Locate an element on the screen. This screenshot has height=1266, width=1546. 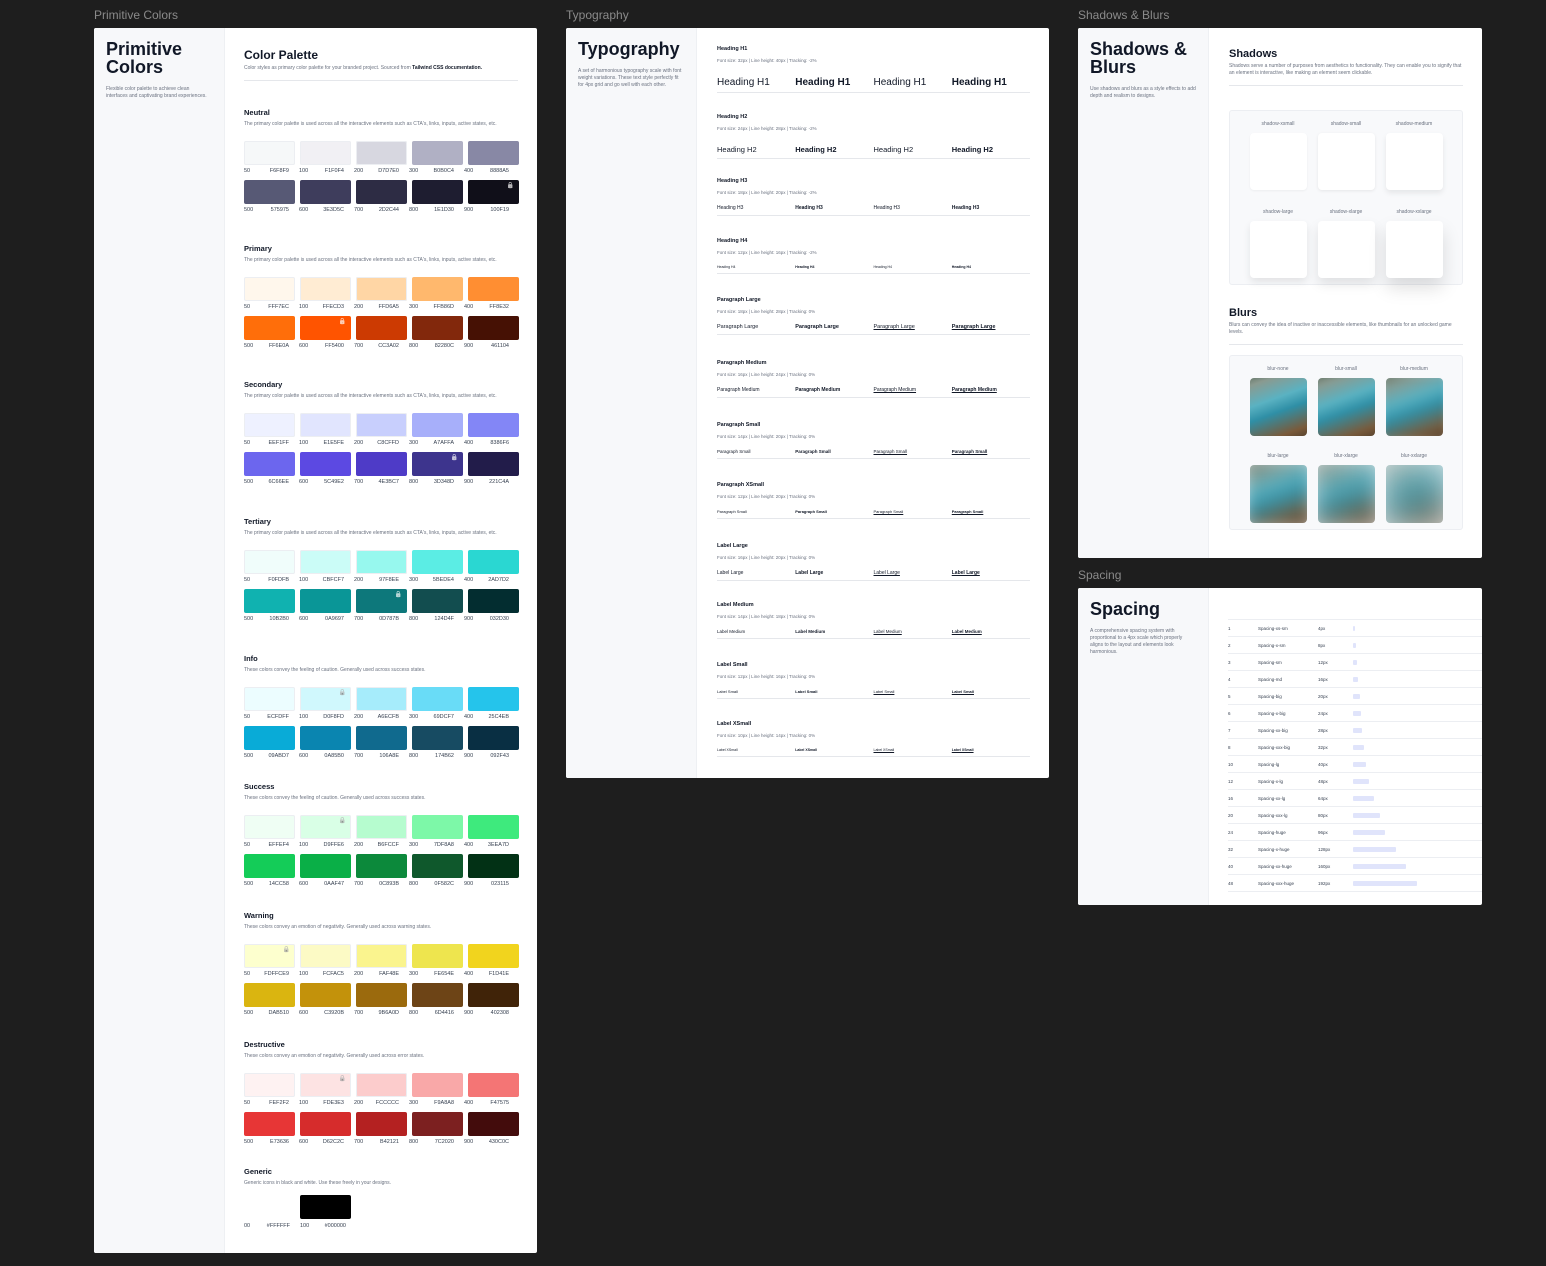
swatch-white is located at coordinates (269, 1207).